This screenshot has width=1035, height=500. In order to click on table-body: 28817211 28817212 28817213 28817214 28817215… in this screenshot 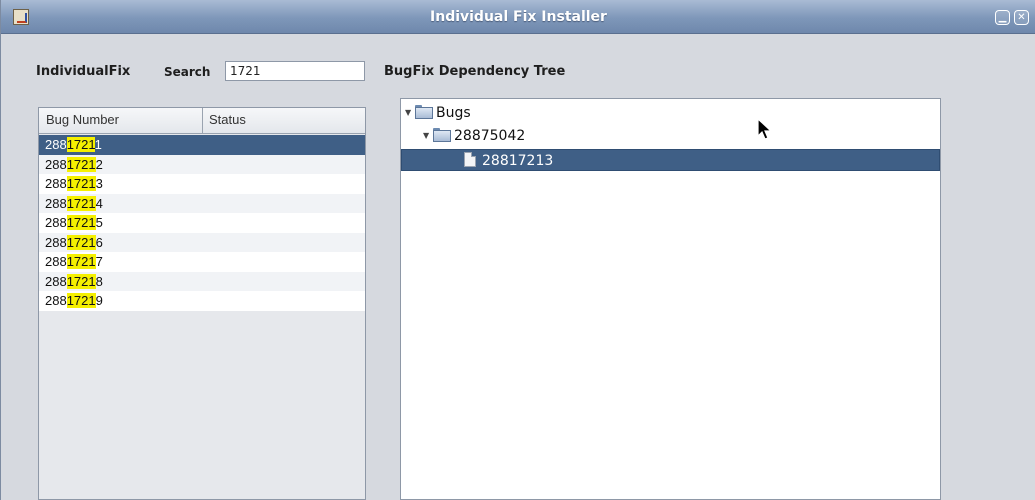, I will do `click(202, 223)`.